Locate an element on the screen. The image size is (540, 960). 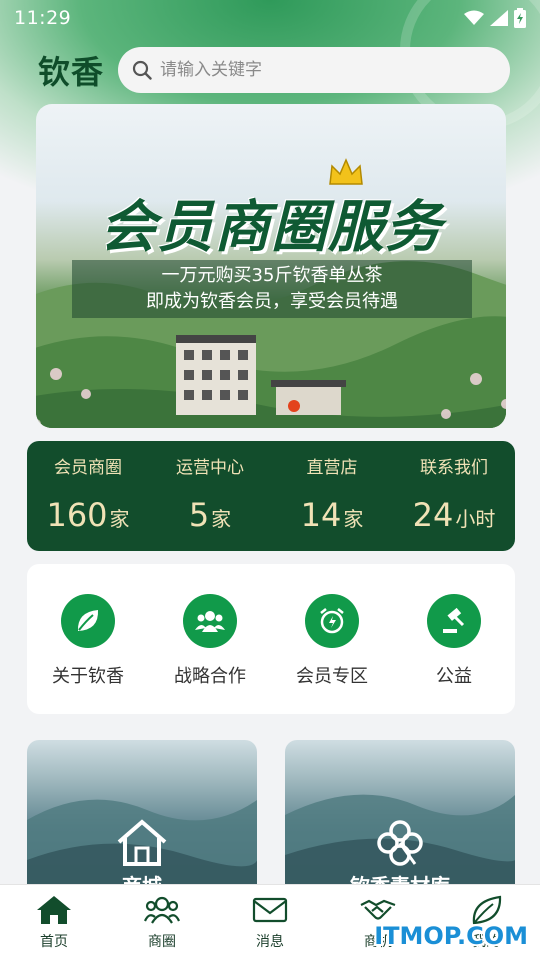
quick-link-partnership: 战略合作 is located at coordinates (210, 639).